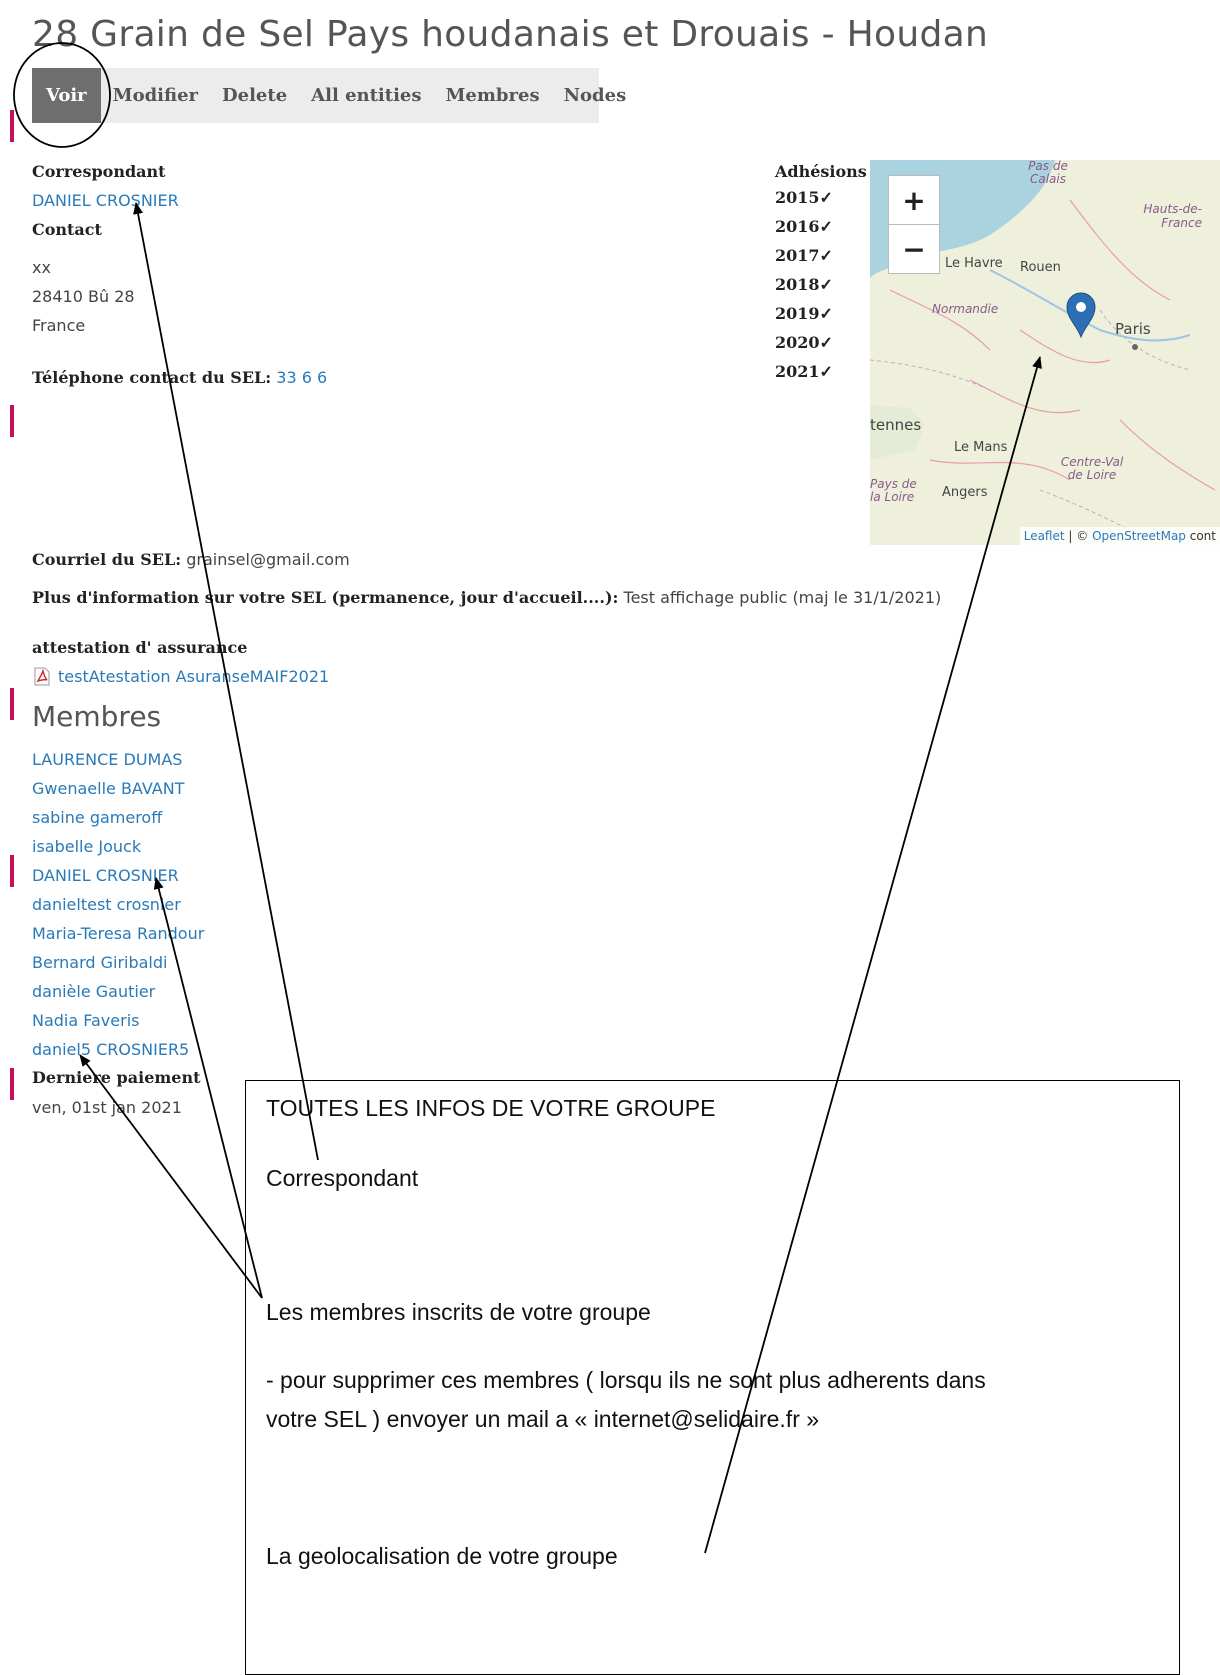  Describe the element at coordinates (118, 849) in the screenshot. I see `member-link: isabelle Jouck` at that location.